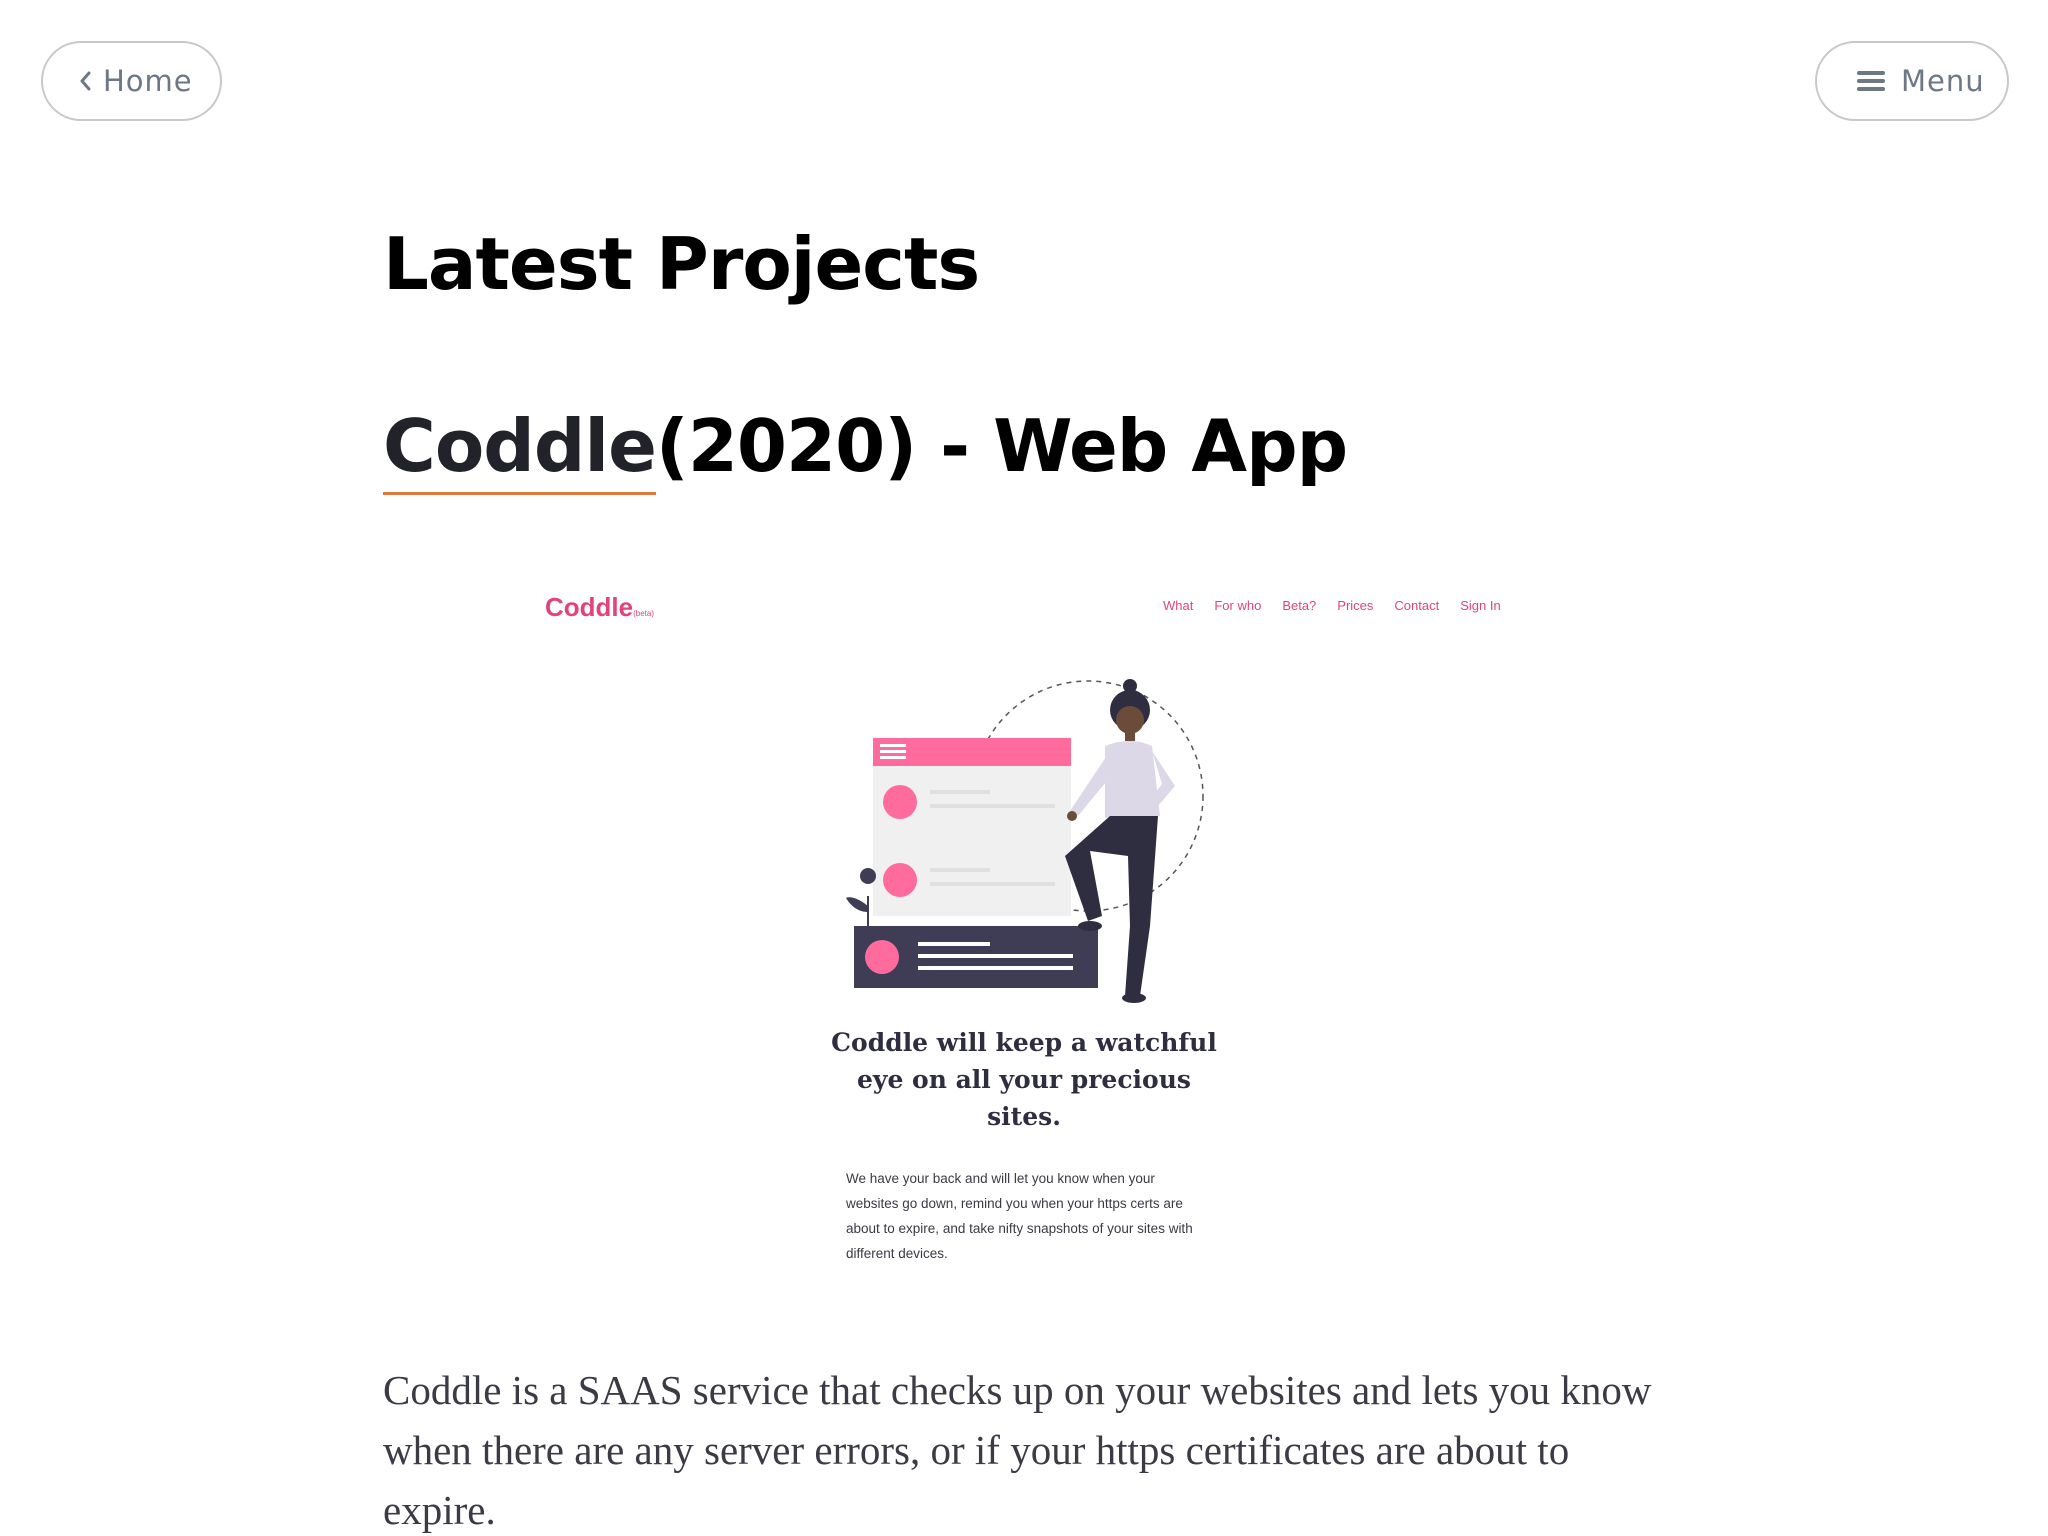 Image resolution: width=2048 pixels, height=1536 pixels. I want to click on screenshot-logo: Coddle(beta), so click(599, 607).